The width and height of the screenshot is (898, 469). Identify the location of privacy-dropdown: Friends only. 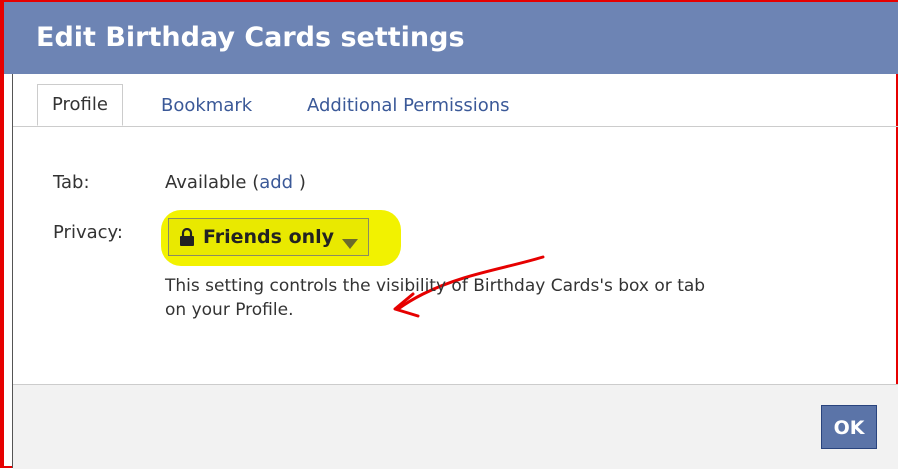
(269, 237).